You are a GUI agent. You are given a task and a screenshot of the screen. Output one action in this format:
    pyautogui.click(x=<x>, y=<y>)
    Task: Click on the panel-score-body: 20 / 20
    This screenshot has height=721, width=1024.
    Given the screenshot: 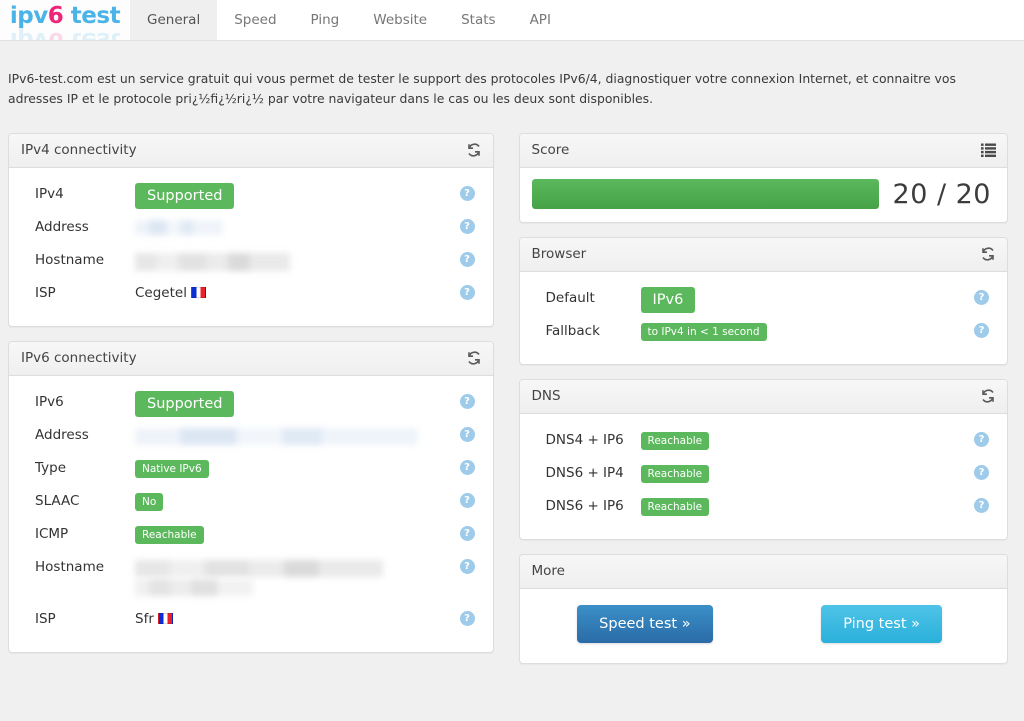 What is the action you would take?
    pyautogui.click(x=764, y=195)
    